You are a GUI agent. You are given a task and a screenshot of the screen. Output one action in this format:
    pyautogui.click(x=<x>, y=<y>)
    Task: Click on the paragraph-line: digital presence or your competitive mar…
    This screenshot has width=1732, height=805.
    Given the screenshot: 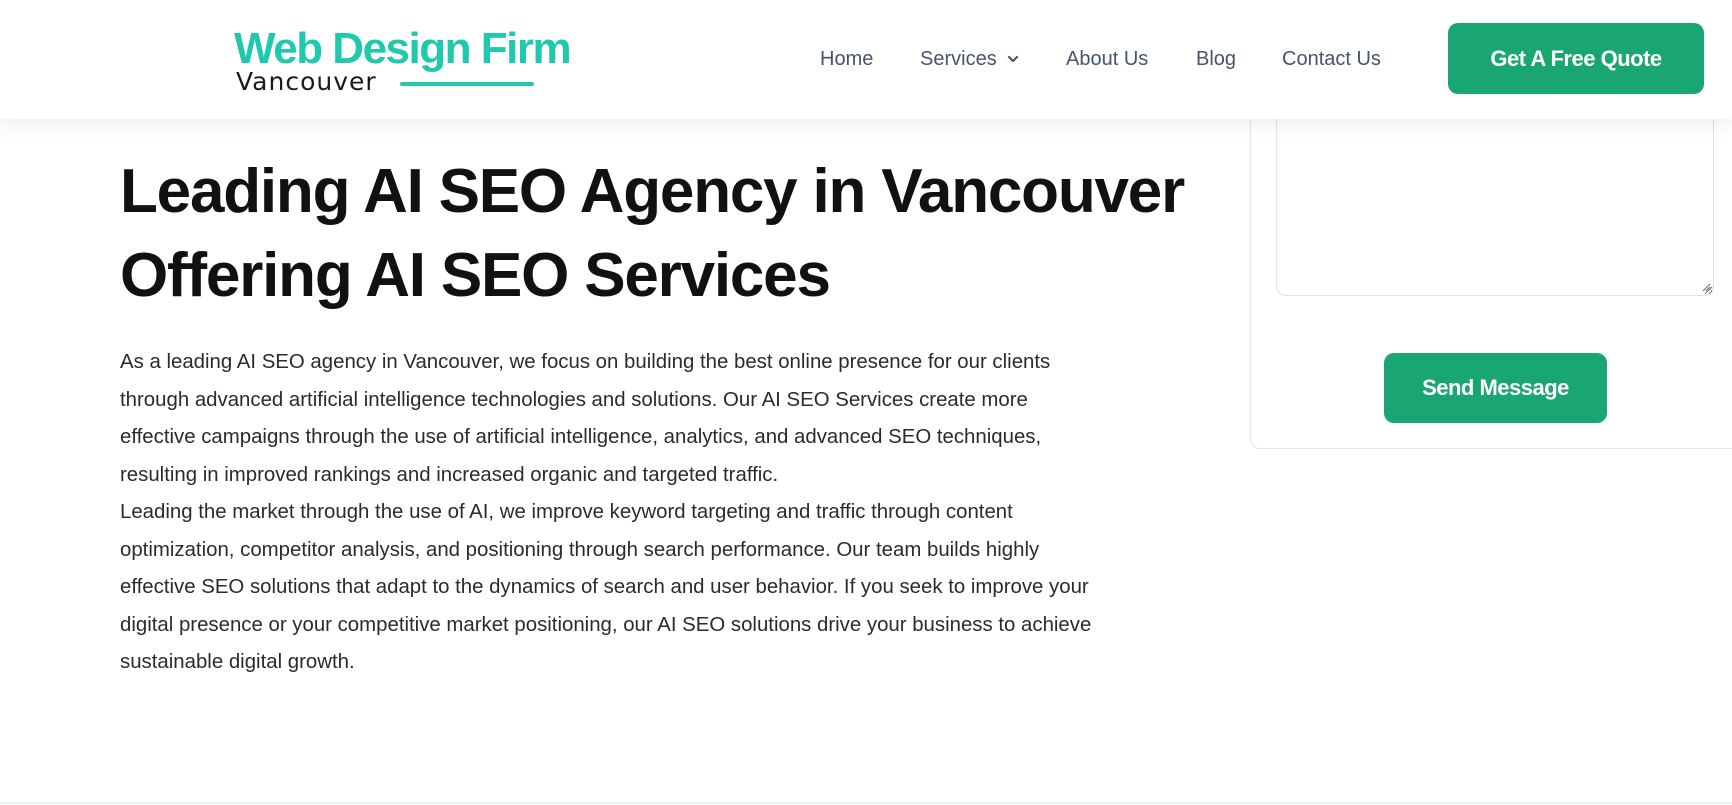 What is the action you would take?
    pyautogui.click(x=606, y=624)
    